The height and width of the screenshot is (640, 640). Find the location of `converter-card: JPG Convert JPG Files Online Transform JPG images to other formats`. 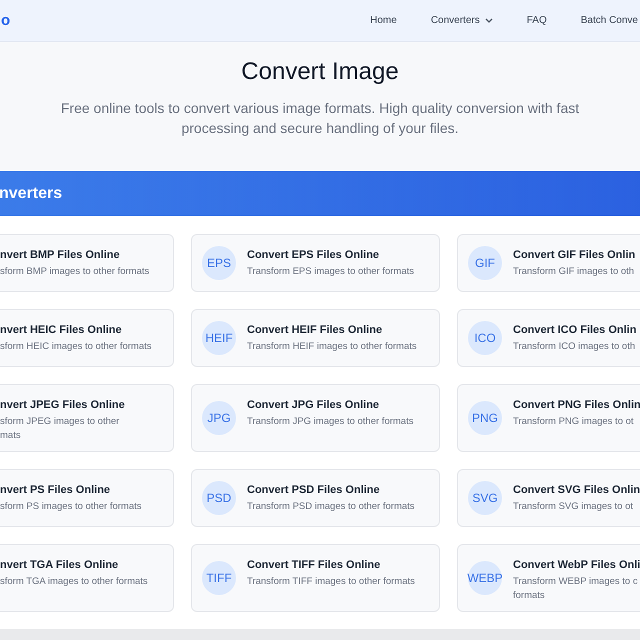

converter-card: JPG Convert JPG Files Online Transform JPG images to other formats is located at coordinates (315, 418).